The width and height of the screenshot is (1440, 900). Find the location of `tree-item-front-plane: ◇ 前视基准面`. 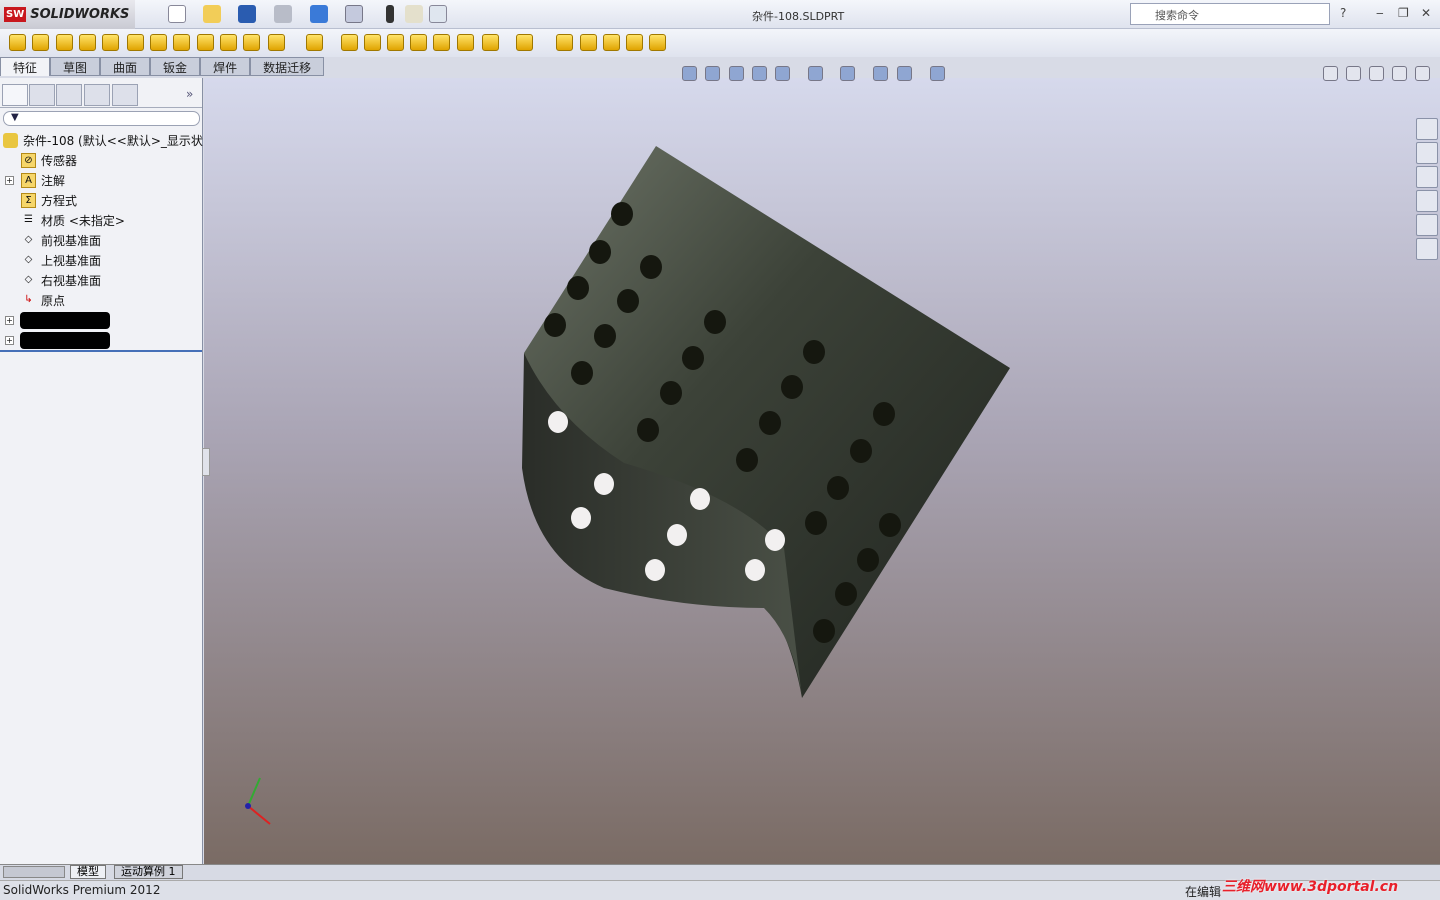

tree-item-front-plane: ◇ 前视基准面 is located at coordinates (101, 240).